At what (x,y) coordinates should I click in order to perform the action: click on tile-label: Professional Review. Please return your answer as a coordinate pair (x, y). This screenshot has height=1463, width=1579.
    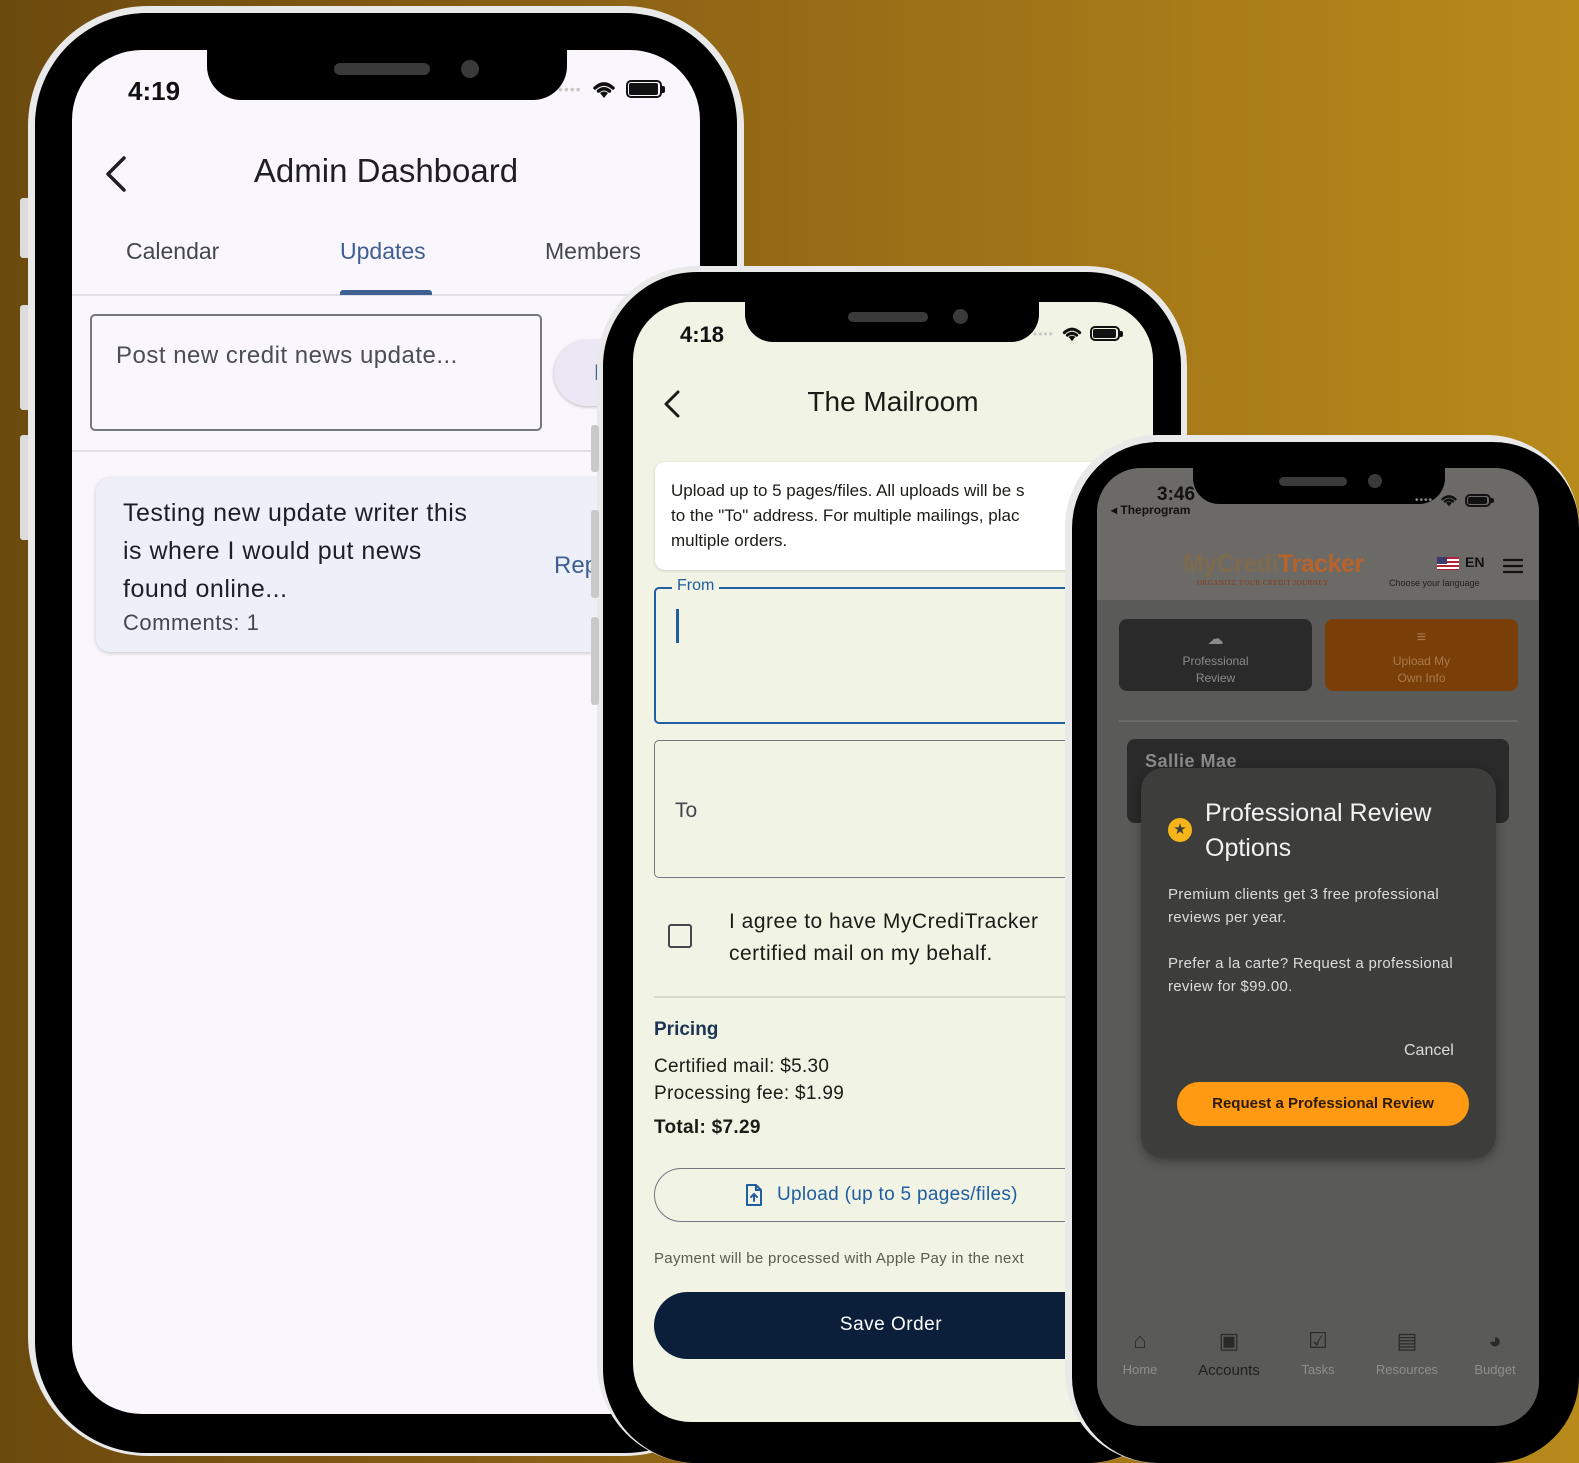
    Looking at the image, I should click on (1215, 669).